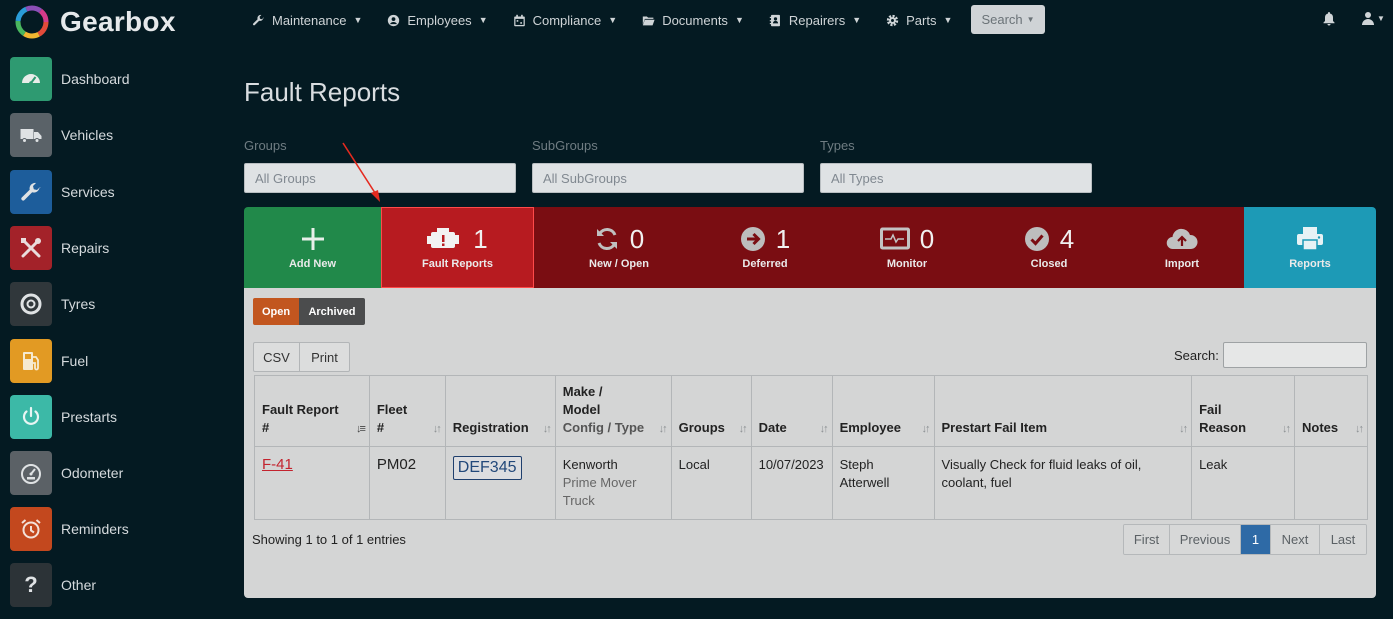 The width and height of the screenshot is (1393, 619). What do you see at coordinates (956, 178) in the screenshot?
I see `types-select: All Types` at bounding box center [956, 178].